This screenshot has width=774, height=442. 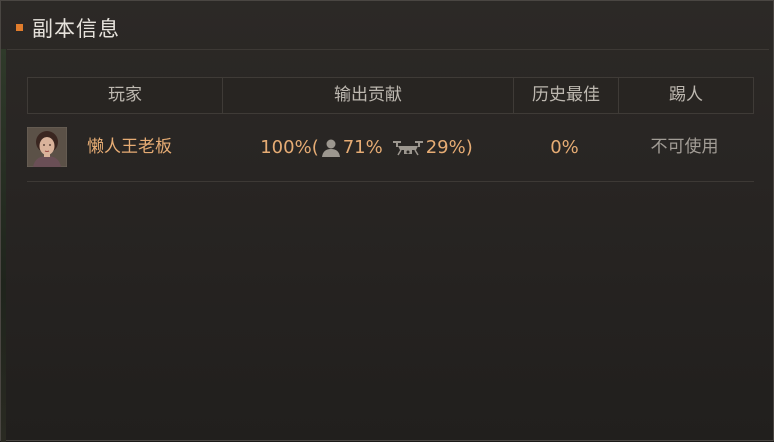 I want to click on output-total: 100%(, so click(x=289, y=147).